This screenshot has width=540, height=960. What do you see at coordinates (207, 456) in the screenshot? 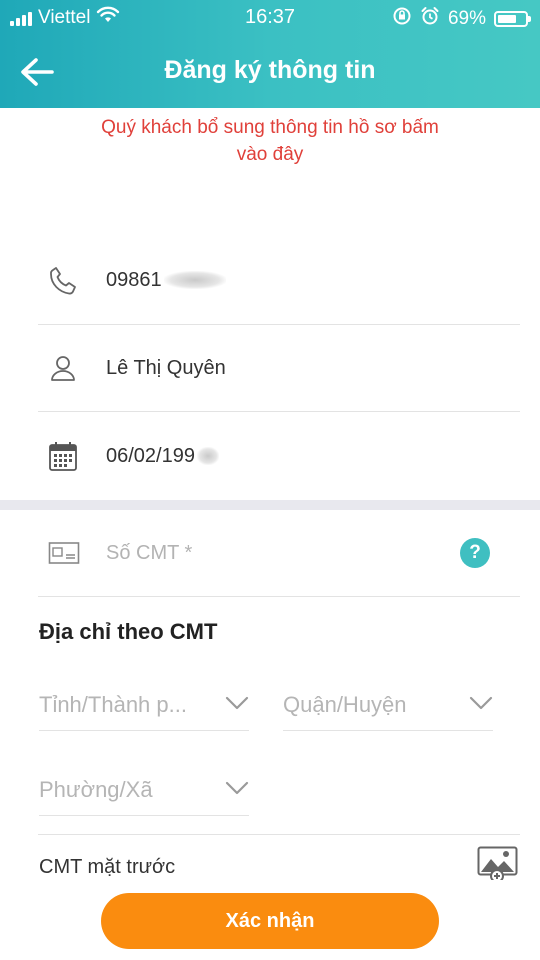
I see `dob-redacted` at bounding box center [207, 456].